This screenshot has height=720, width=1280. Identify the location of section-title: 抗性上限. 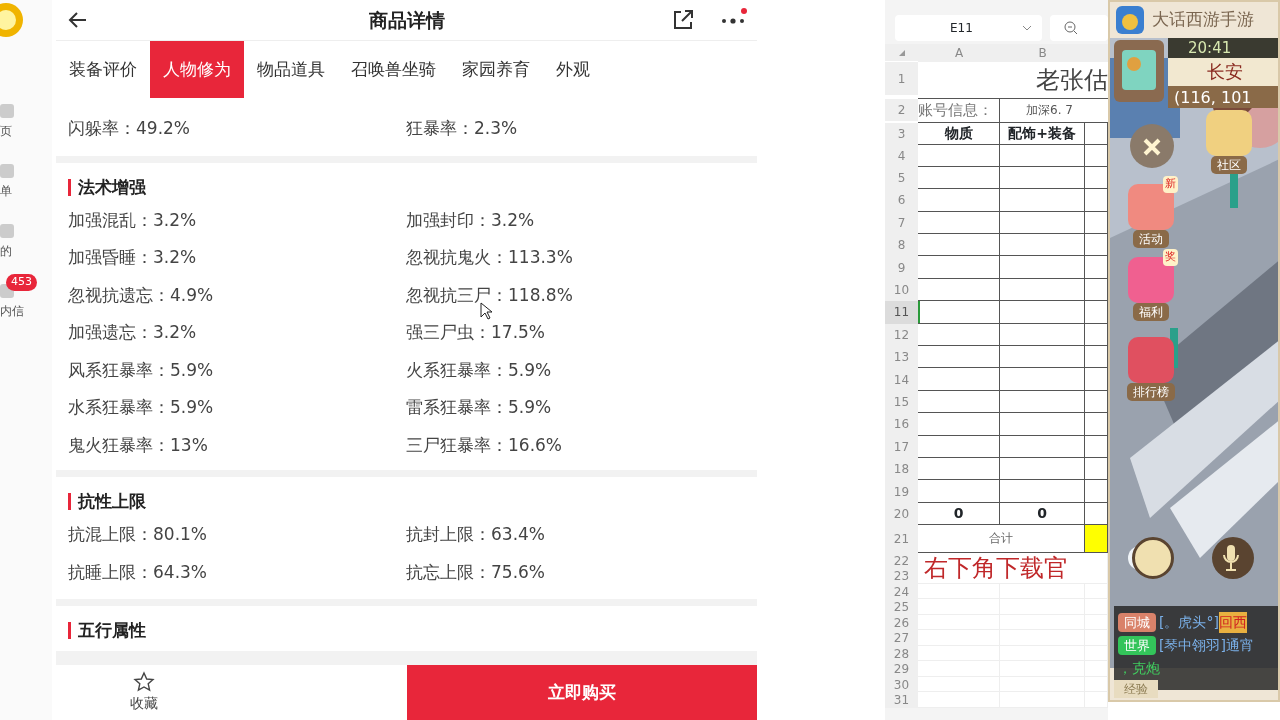
(406, 501).